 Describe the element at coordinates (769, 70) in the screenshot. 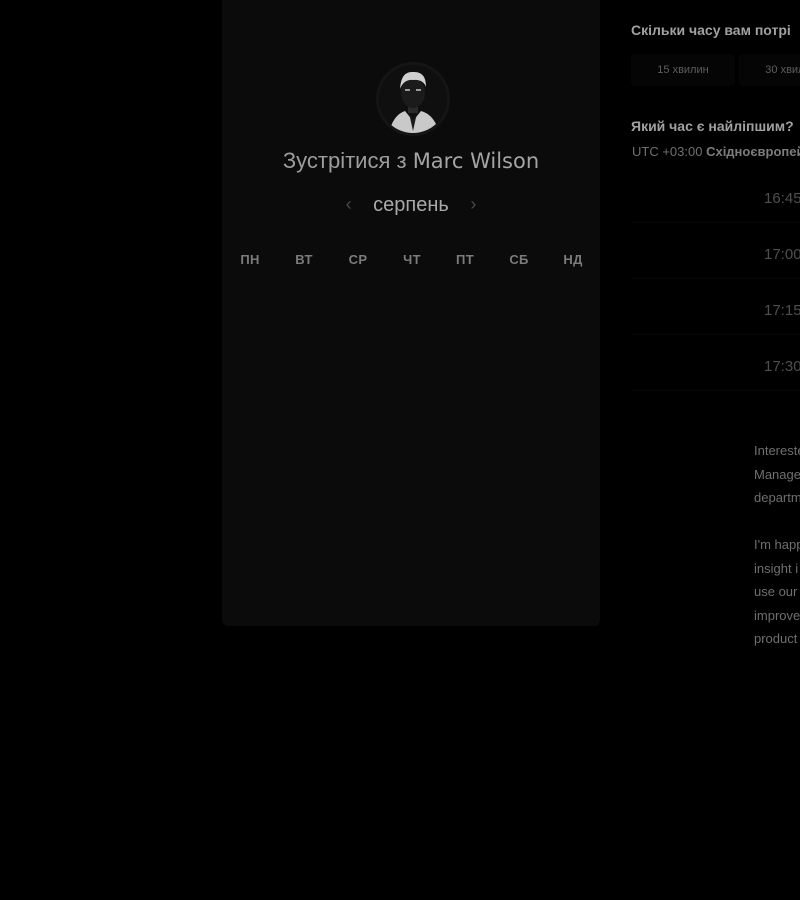

I see `duration-option-30: 30 хвилин` at that location.